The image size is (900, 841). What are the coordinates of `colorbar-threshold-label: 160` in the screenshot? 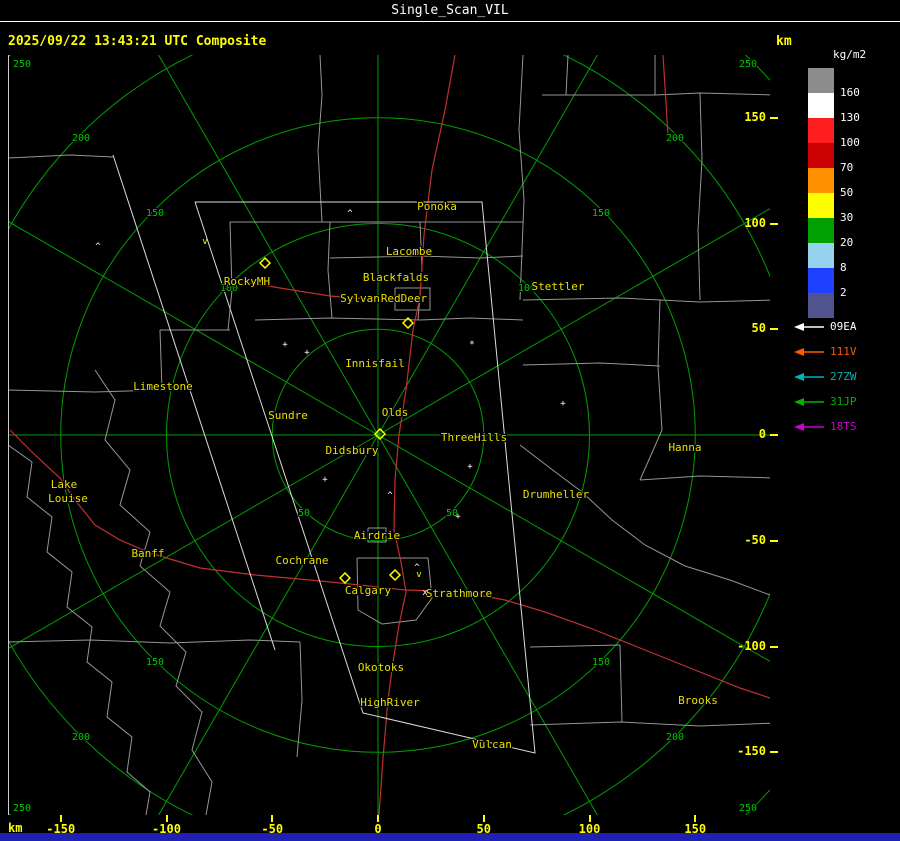 It's located at (850, 92).